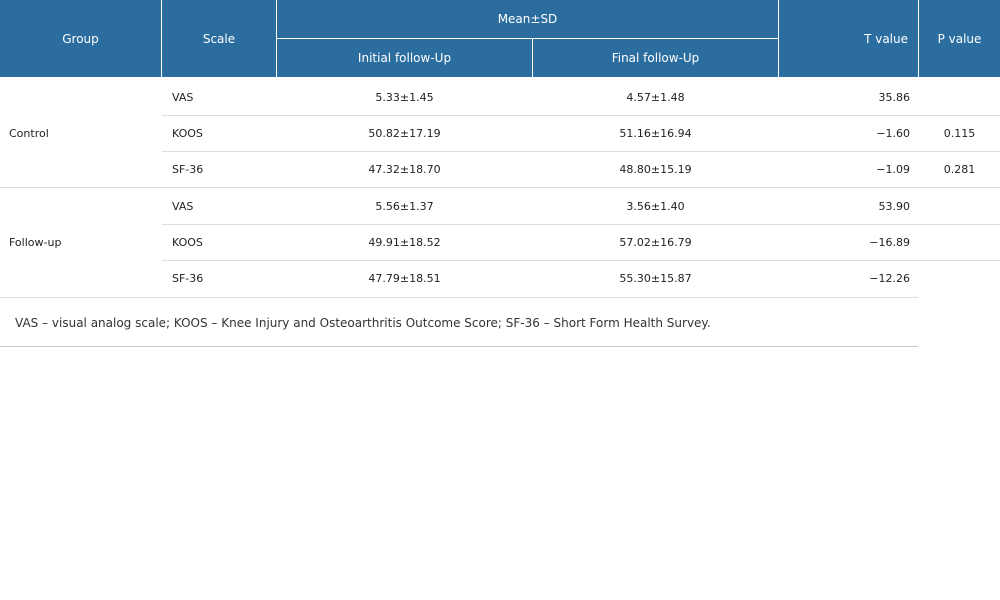 The height and width of the screenshot is (600, 1000). What do you see at coordinates (655, 97) in the screenshot?
I see `table-row-final: 4.57±1.48` at bounding box center [655, 97].